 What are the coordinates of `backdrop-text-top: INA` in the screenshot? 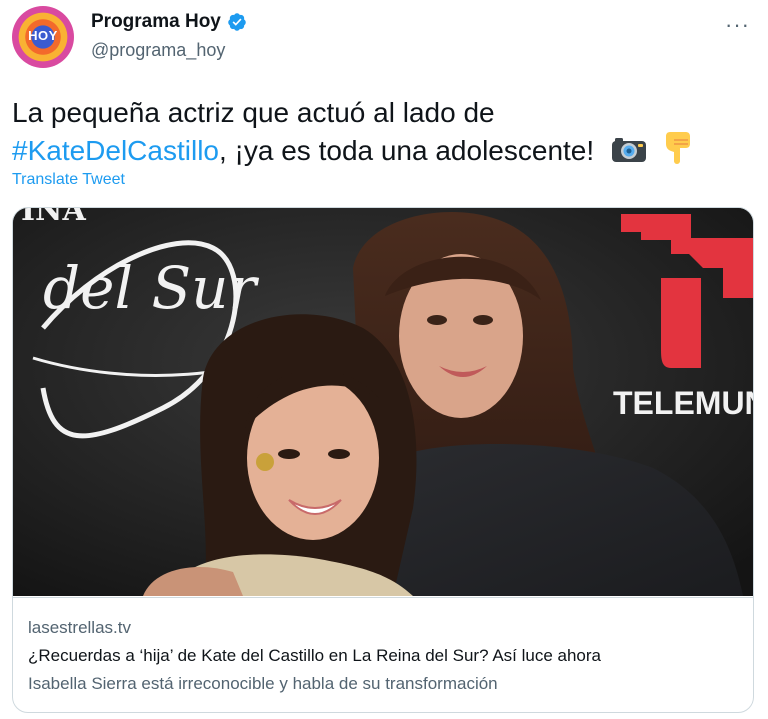 It's located at (53, 218).